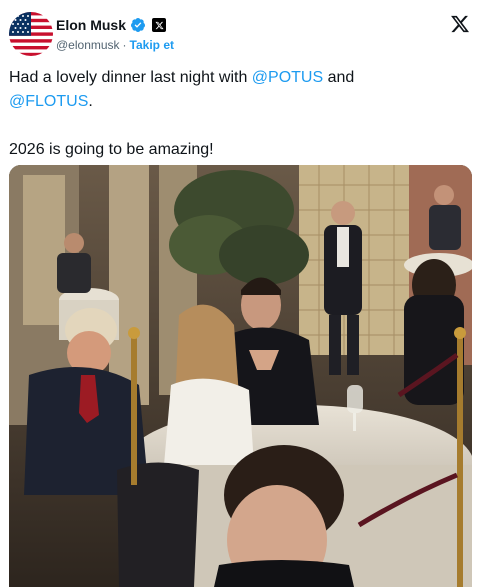 This screenshot has width=482, height=587. I want to click on verified-badge-icon, so click(138, 25).